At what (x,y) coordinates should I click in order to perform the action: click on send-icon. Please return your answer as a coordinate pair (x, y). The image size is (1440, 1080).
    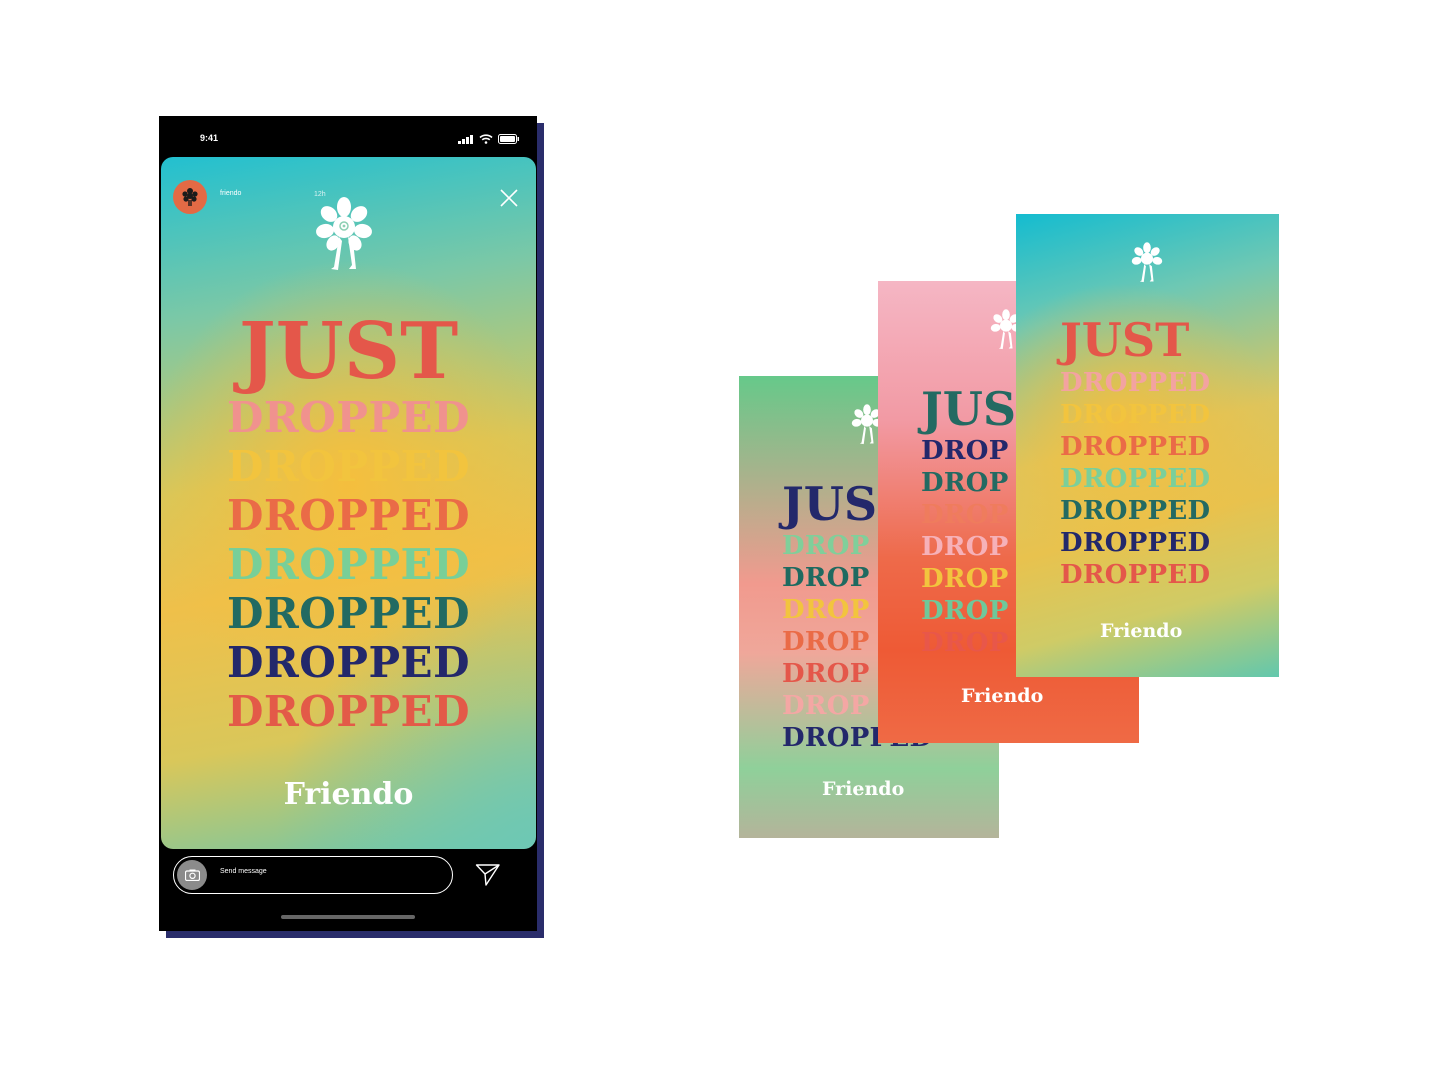
    Looking at the image, I should click on (488, 875).